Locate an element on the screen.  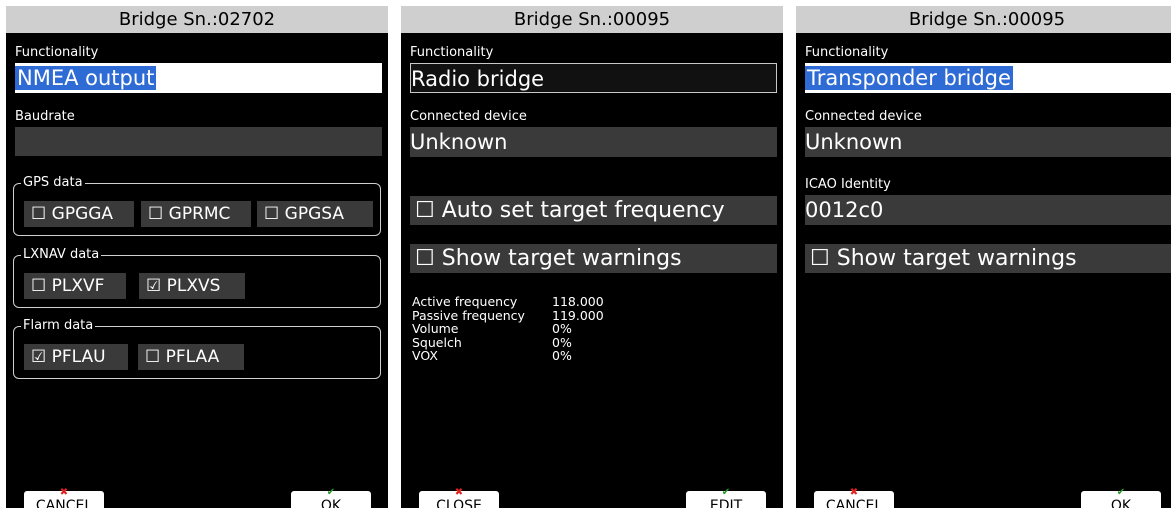
checkbox-label: GPGSA is located at coordinates (314, 214).